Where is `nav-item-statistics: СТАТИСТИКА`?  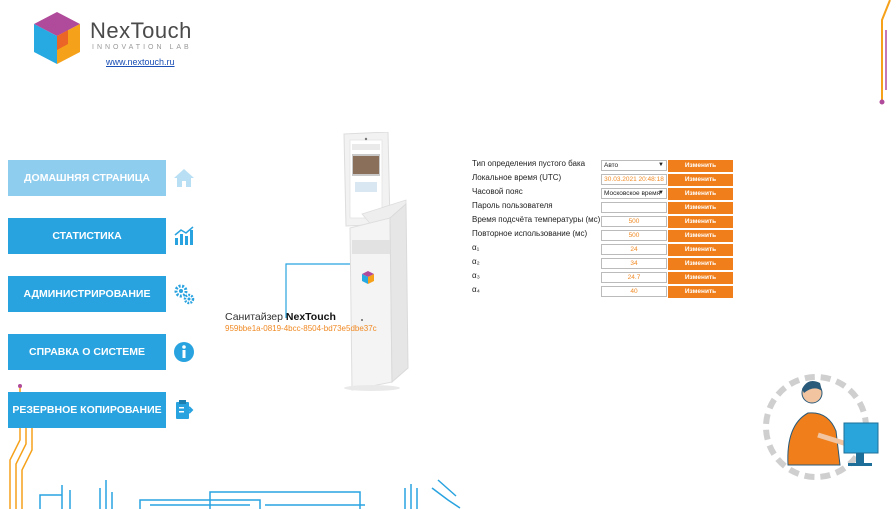 nav-item-statistics: СТАТИСТИКА is located at coordinates (108, 236).